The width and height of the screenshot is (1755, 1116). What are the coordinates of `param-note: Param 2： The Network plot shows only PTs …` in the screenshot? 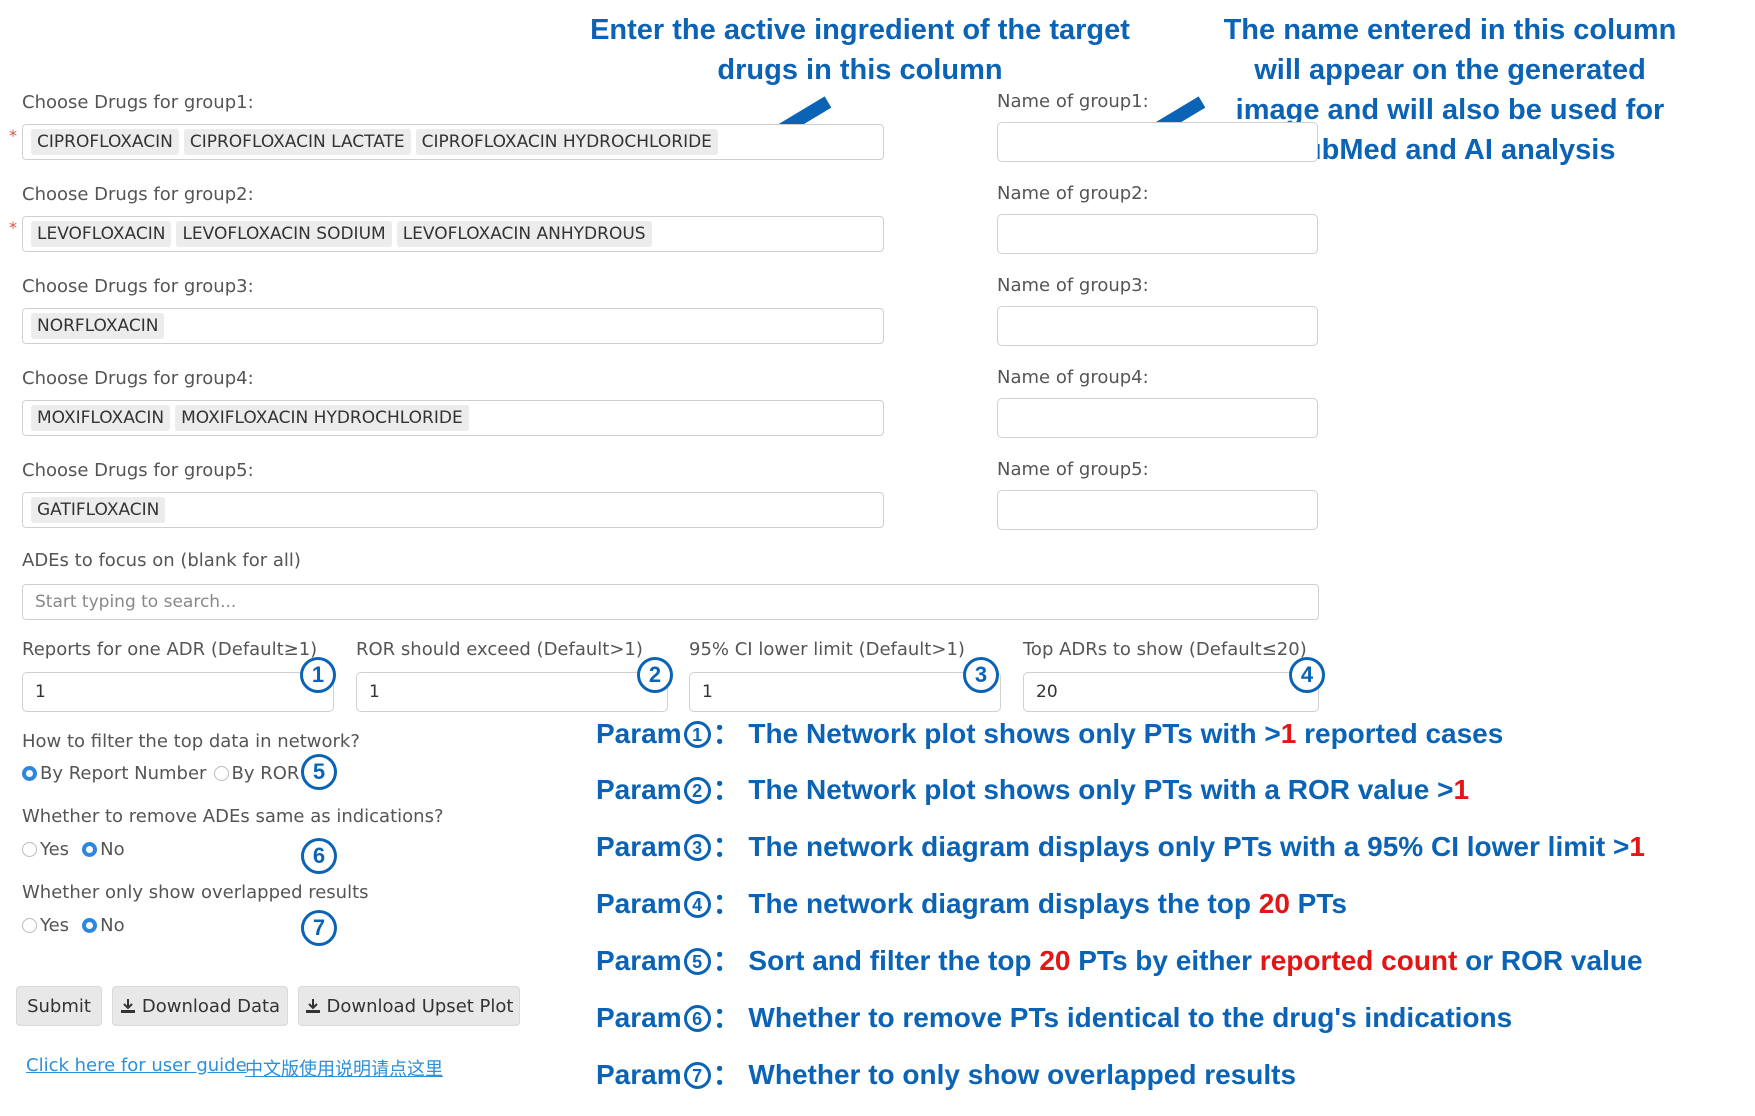 It's located at (1032, 788).